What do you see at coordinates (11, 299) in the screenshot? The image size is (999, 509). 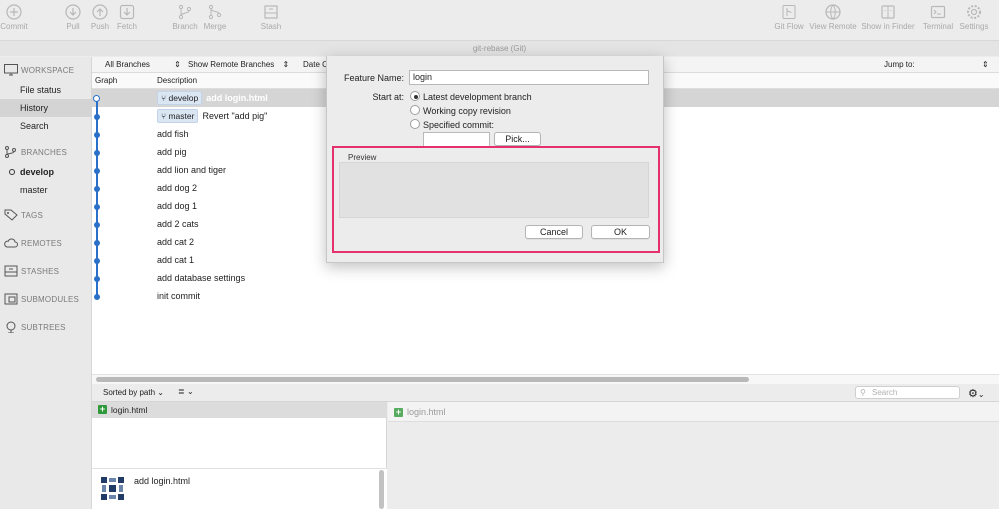 I see `submodule-icon` at bounding box center [11, 299].